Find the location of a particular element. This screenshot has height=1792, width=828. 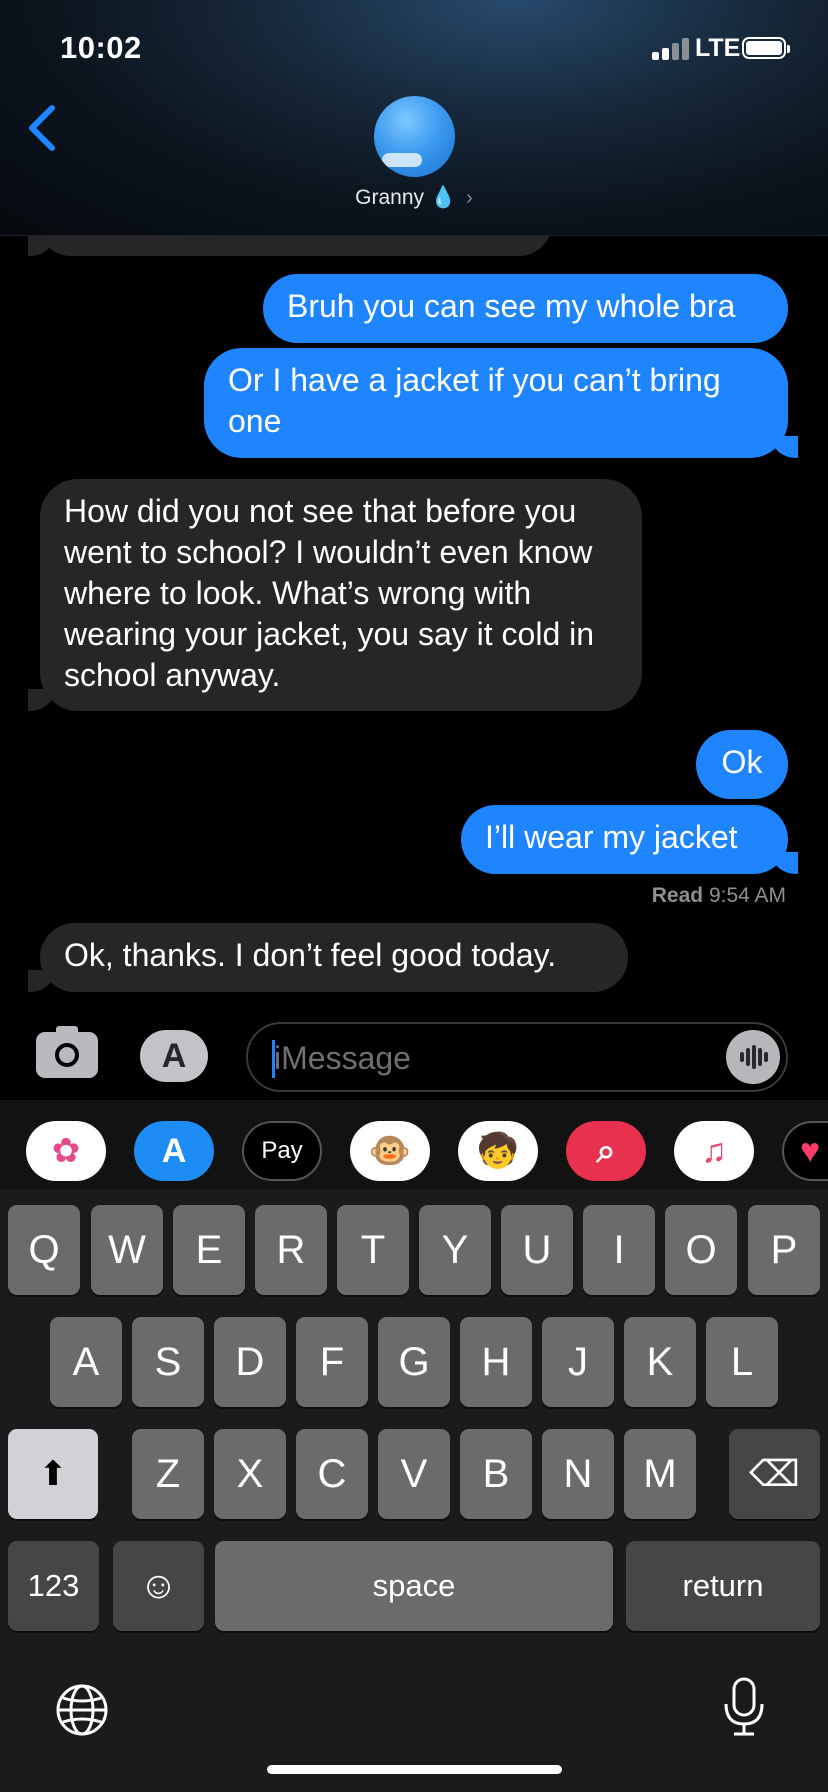

key-i: I is located at coordinates (619, 1250).